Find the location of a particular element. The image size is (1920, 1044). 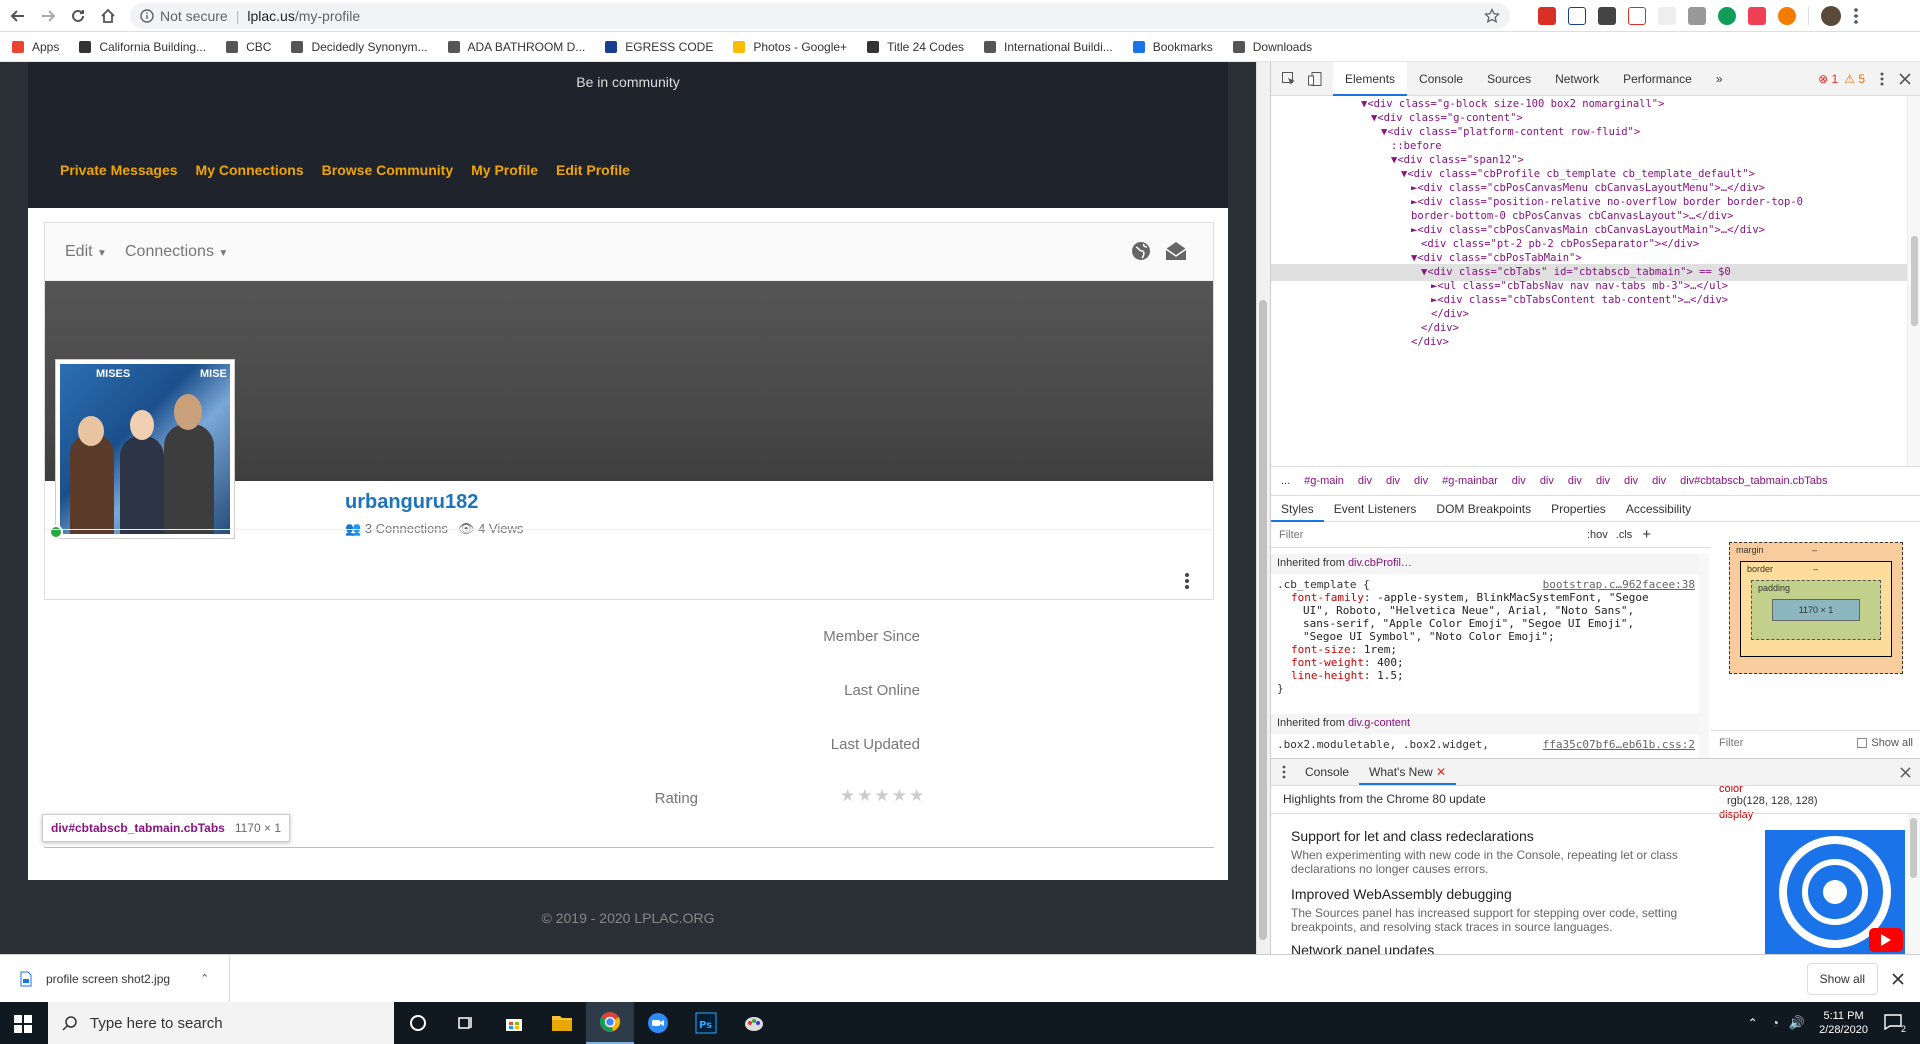

bookmark-item: CBC is located at coordinates (248, 47).